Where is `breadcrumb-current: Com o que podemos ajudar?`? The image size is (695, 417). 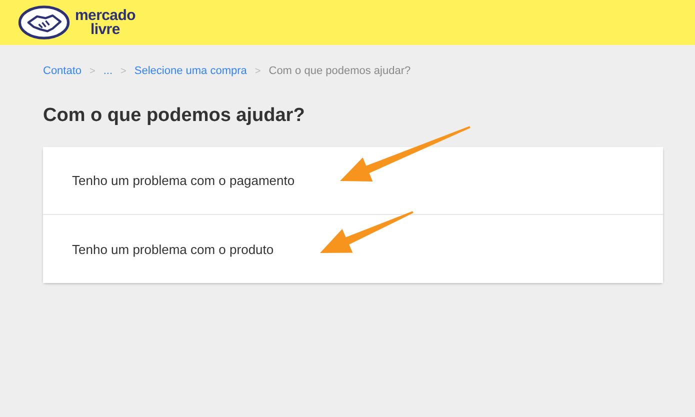
breadcrumb-current: Com o que podemos ajudar? is located at coordinates (339, 71).